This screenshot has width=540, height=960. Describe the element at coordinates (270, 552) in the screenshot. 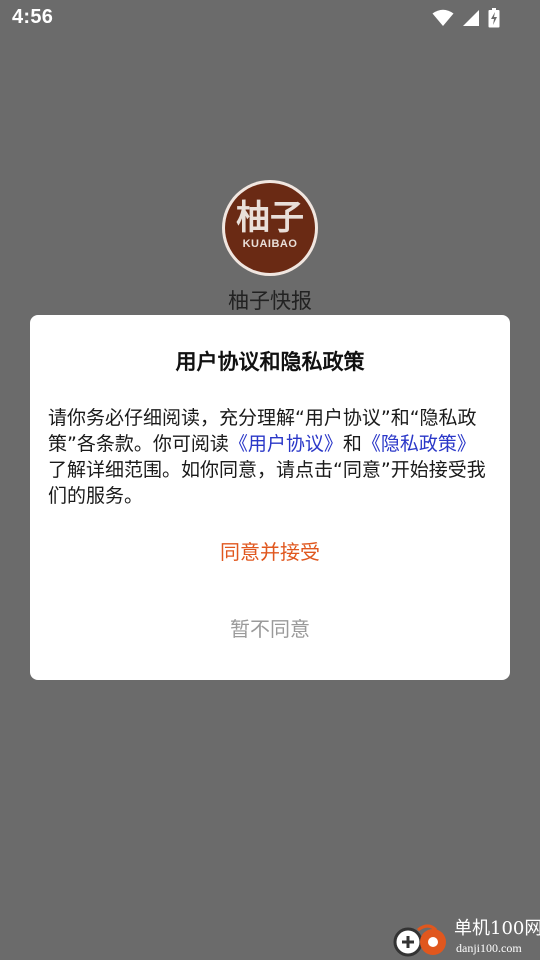

I see `accept-button: 同意并接受` at that location.